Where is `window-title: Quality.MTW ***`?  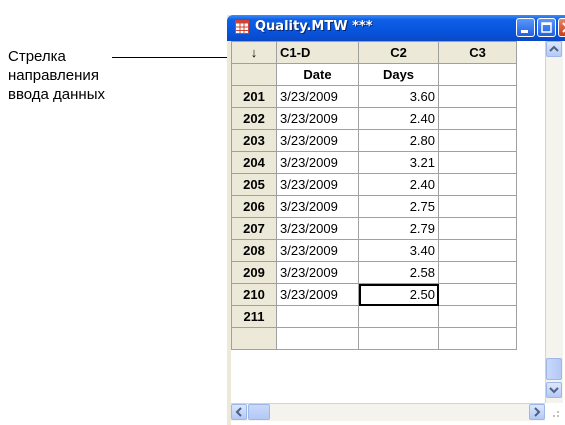 window-title: Quality.MTW *** is located at coordinates (314, 26).